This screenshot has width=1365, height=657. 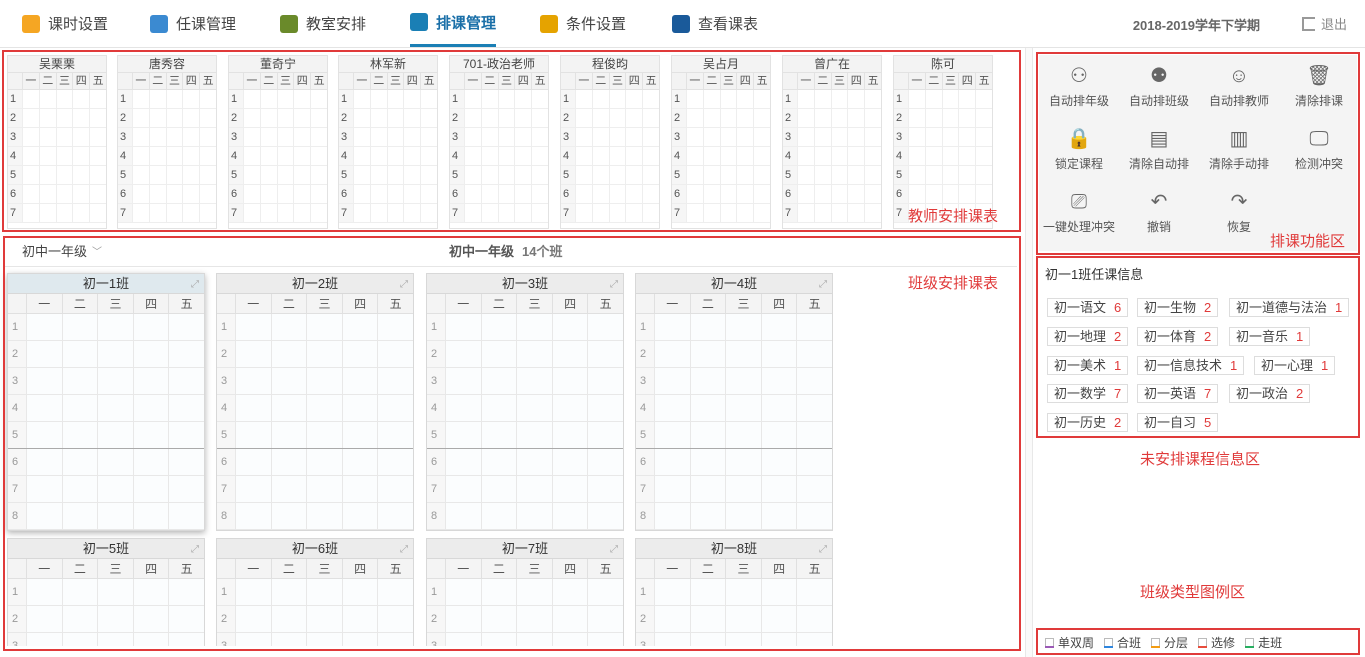 I want to click on logout-button: 退出, so click(x=1324, y=23).